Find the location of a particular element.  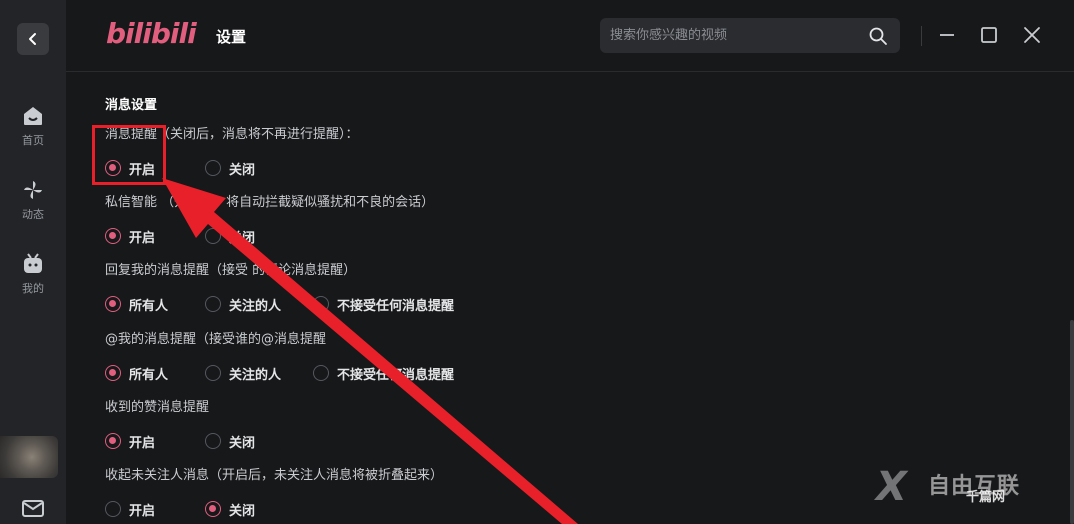

close-button is located at coordinates (1032, 35).